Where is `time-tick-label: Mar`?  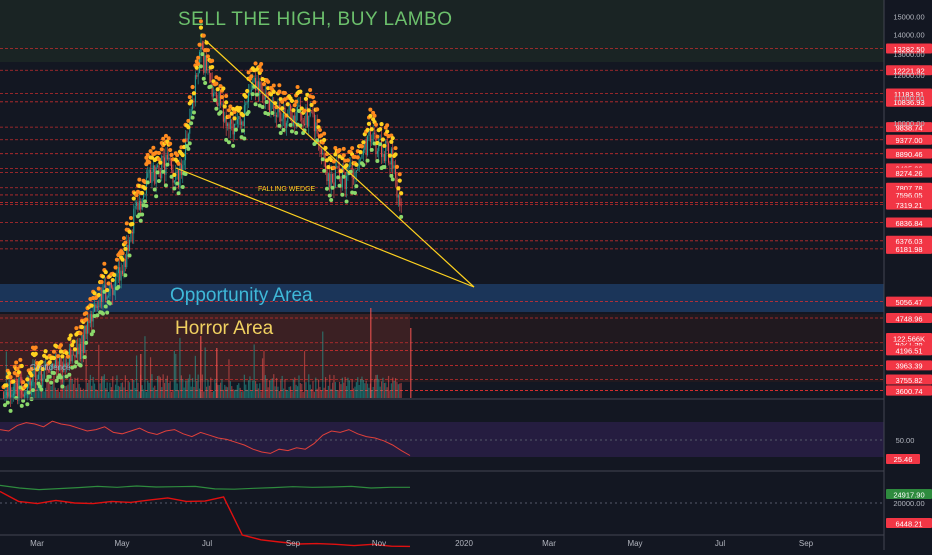
time-tick-label: Mar is located at coordinates (549, 543).